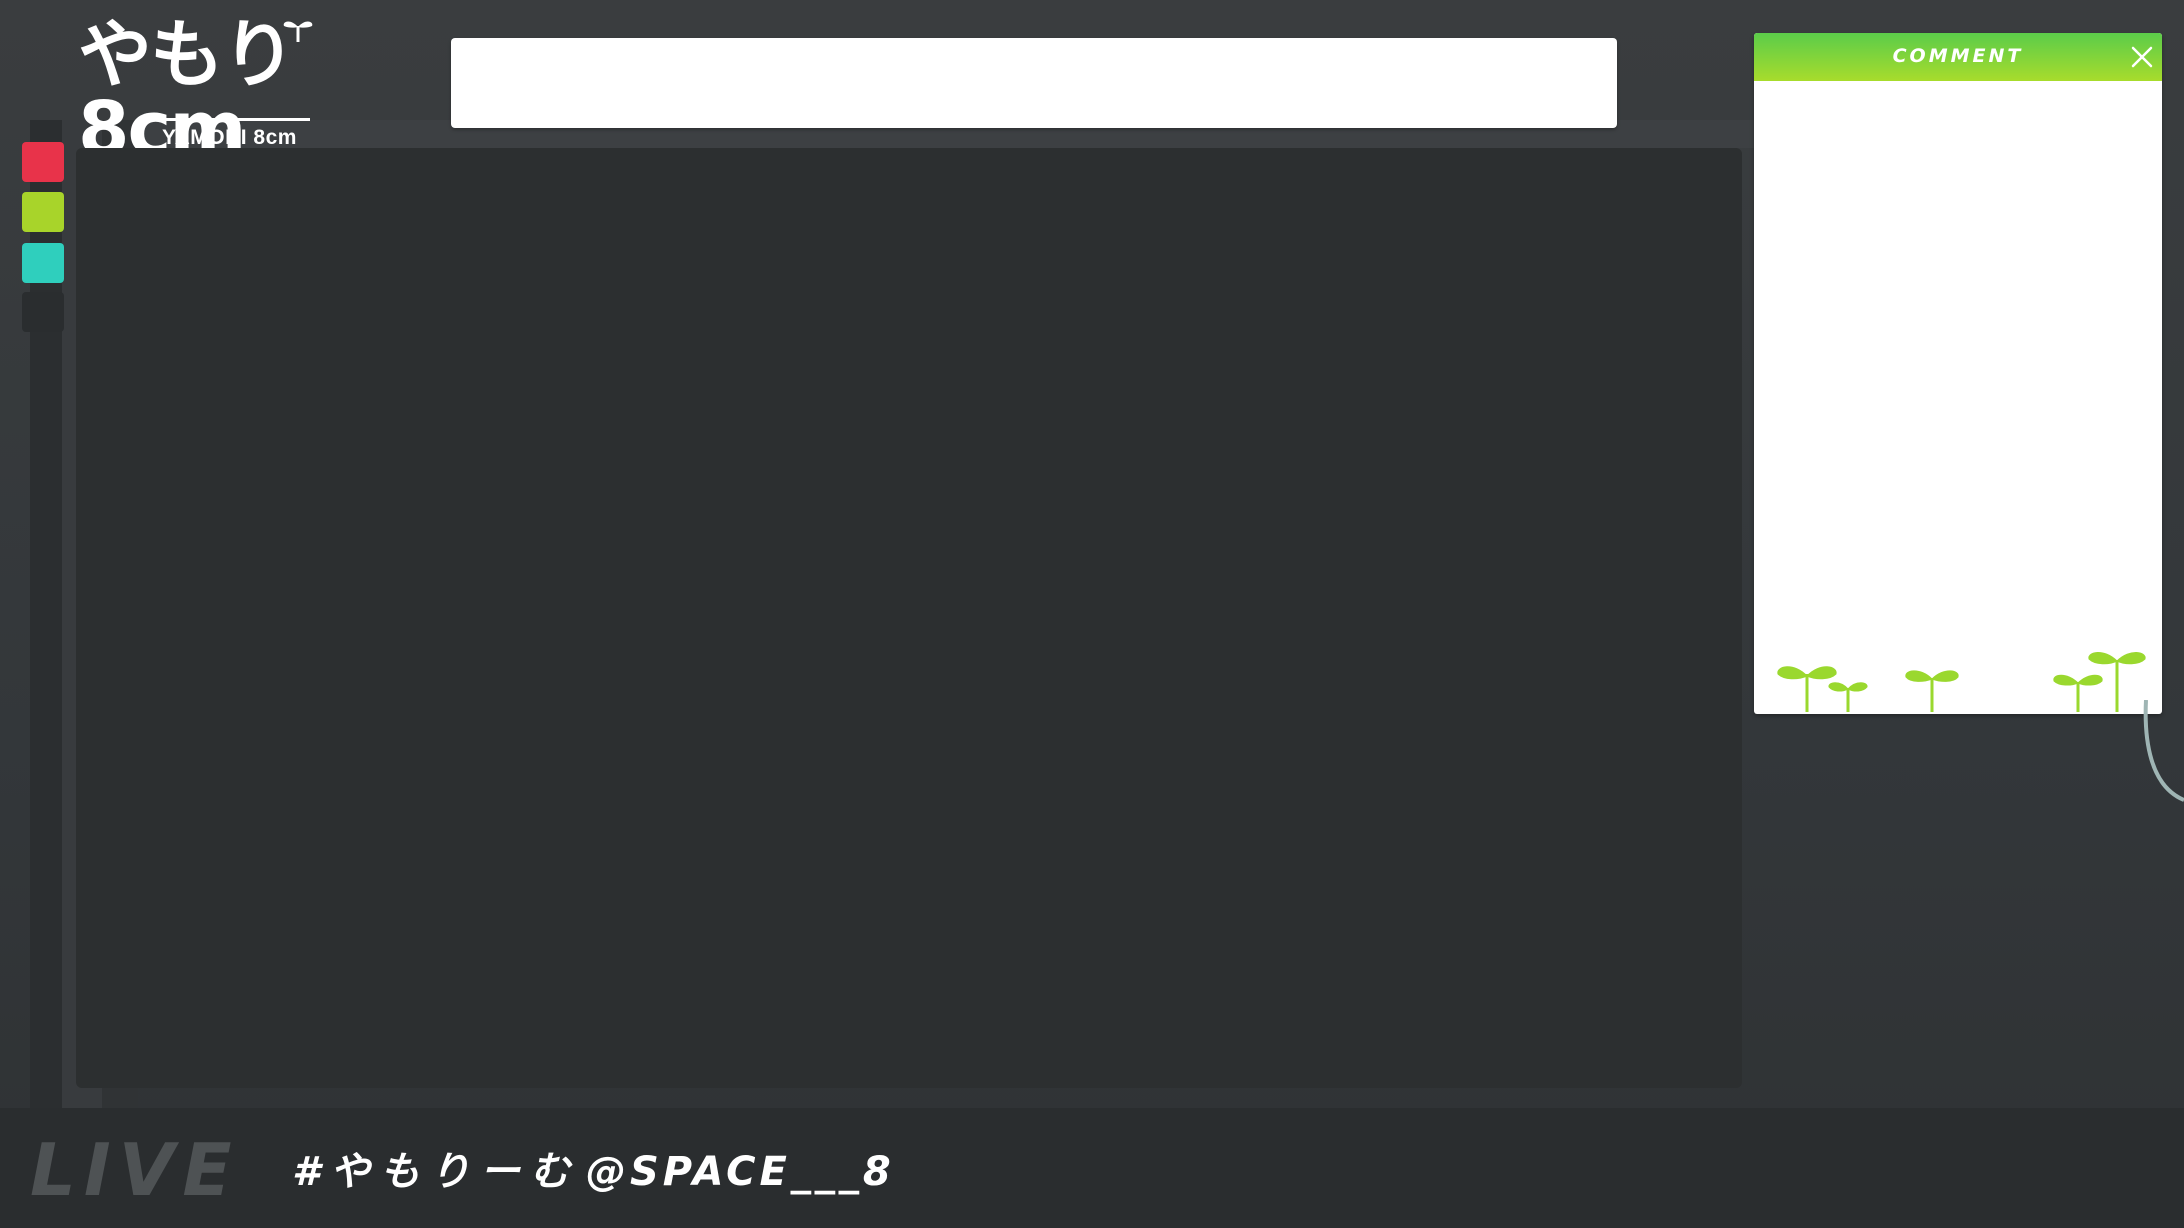 The image size is (2184, 1228). I want to click on comment-title: COMMENT, so click(1958, 56).